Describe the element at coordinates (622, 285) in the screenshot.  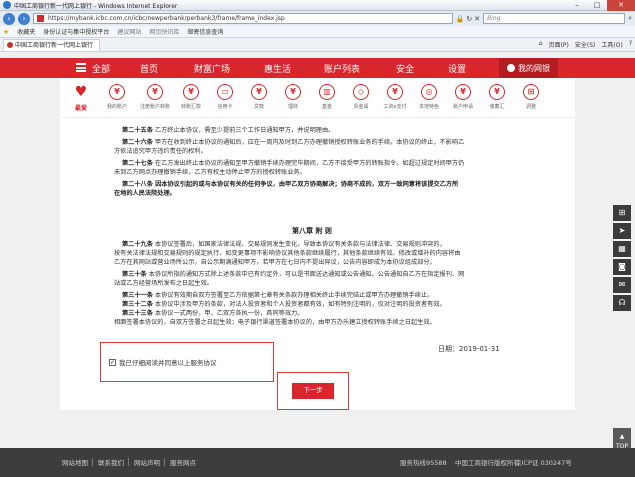
I see `message-icon: ✉` at that location.